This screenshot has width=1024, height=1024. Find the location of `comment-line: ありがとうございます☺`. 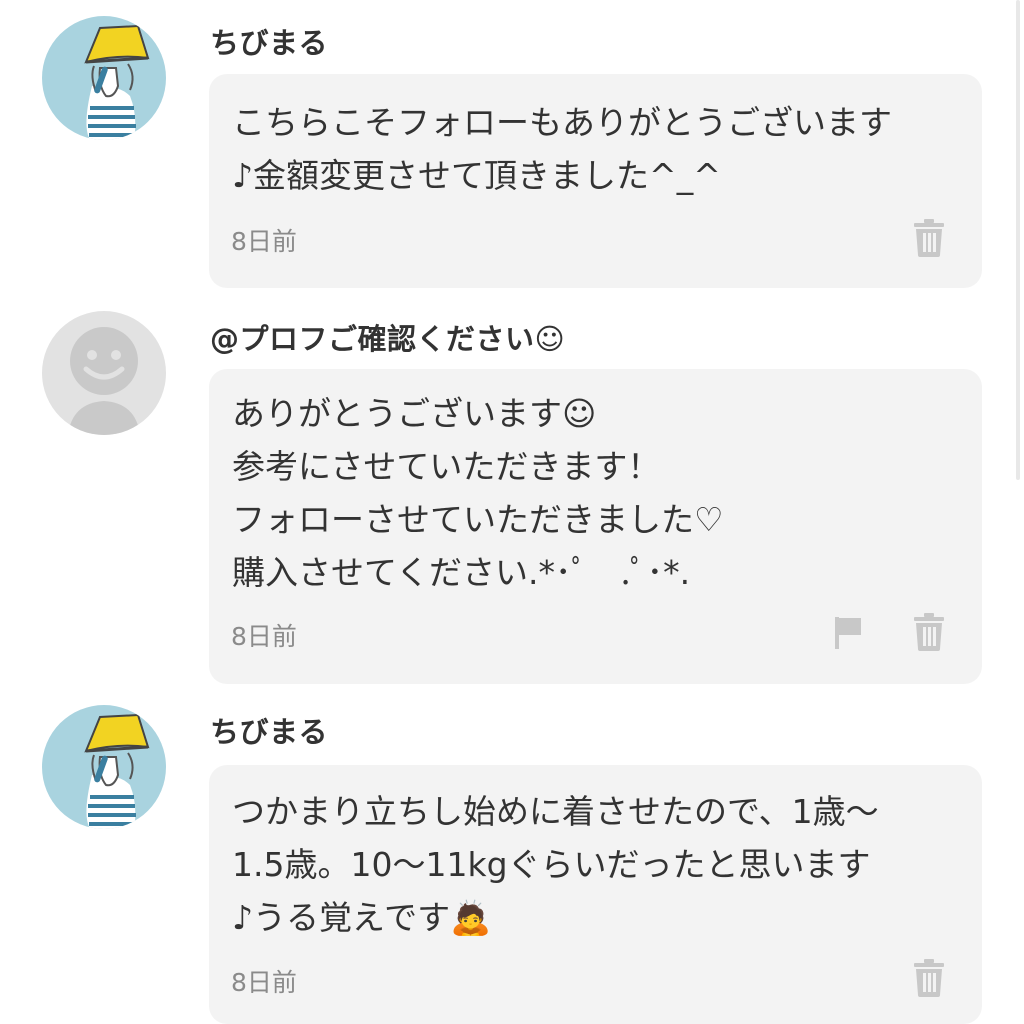

comment-line: ありがとうございます☺ is located at coordinates (414, 413).